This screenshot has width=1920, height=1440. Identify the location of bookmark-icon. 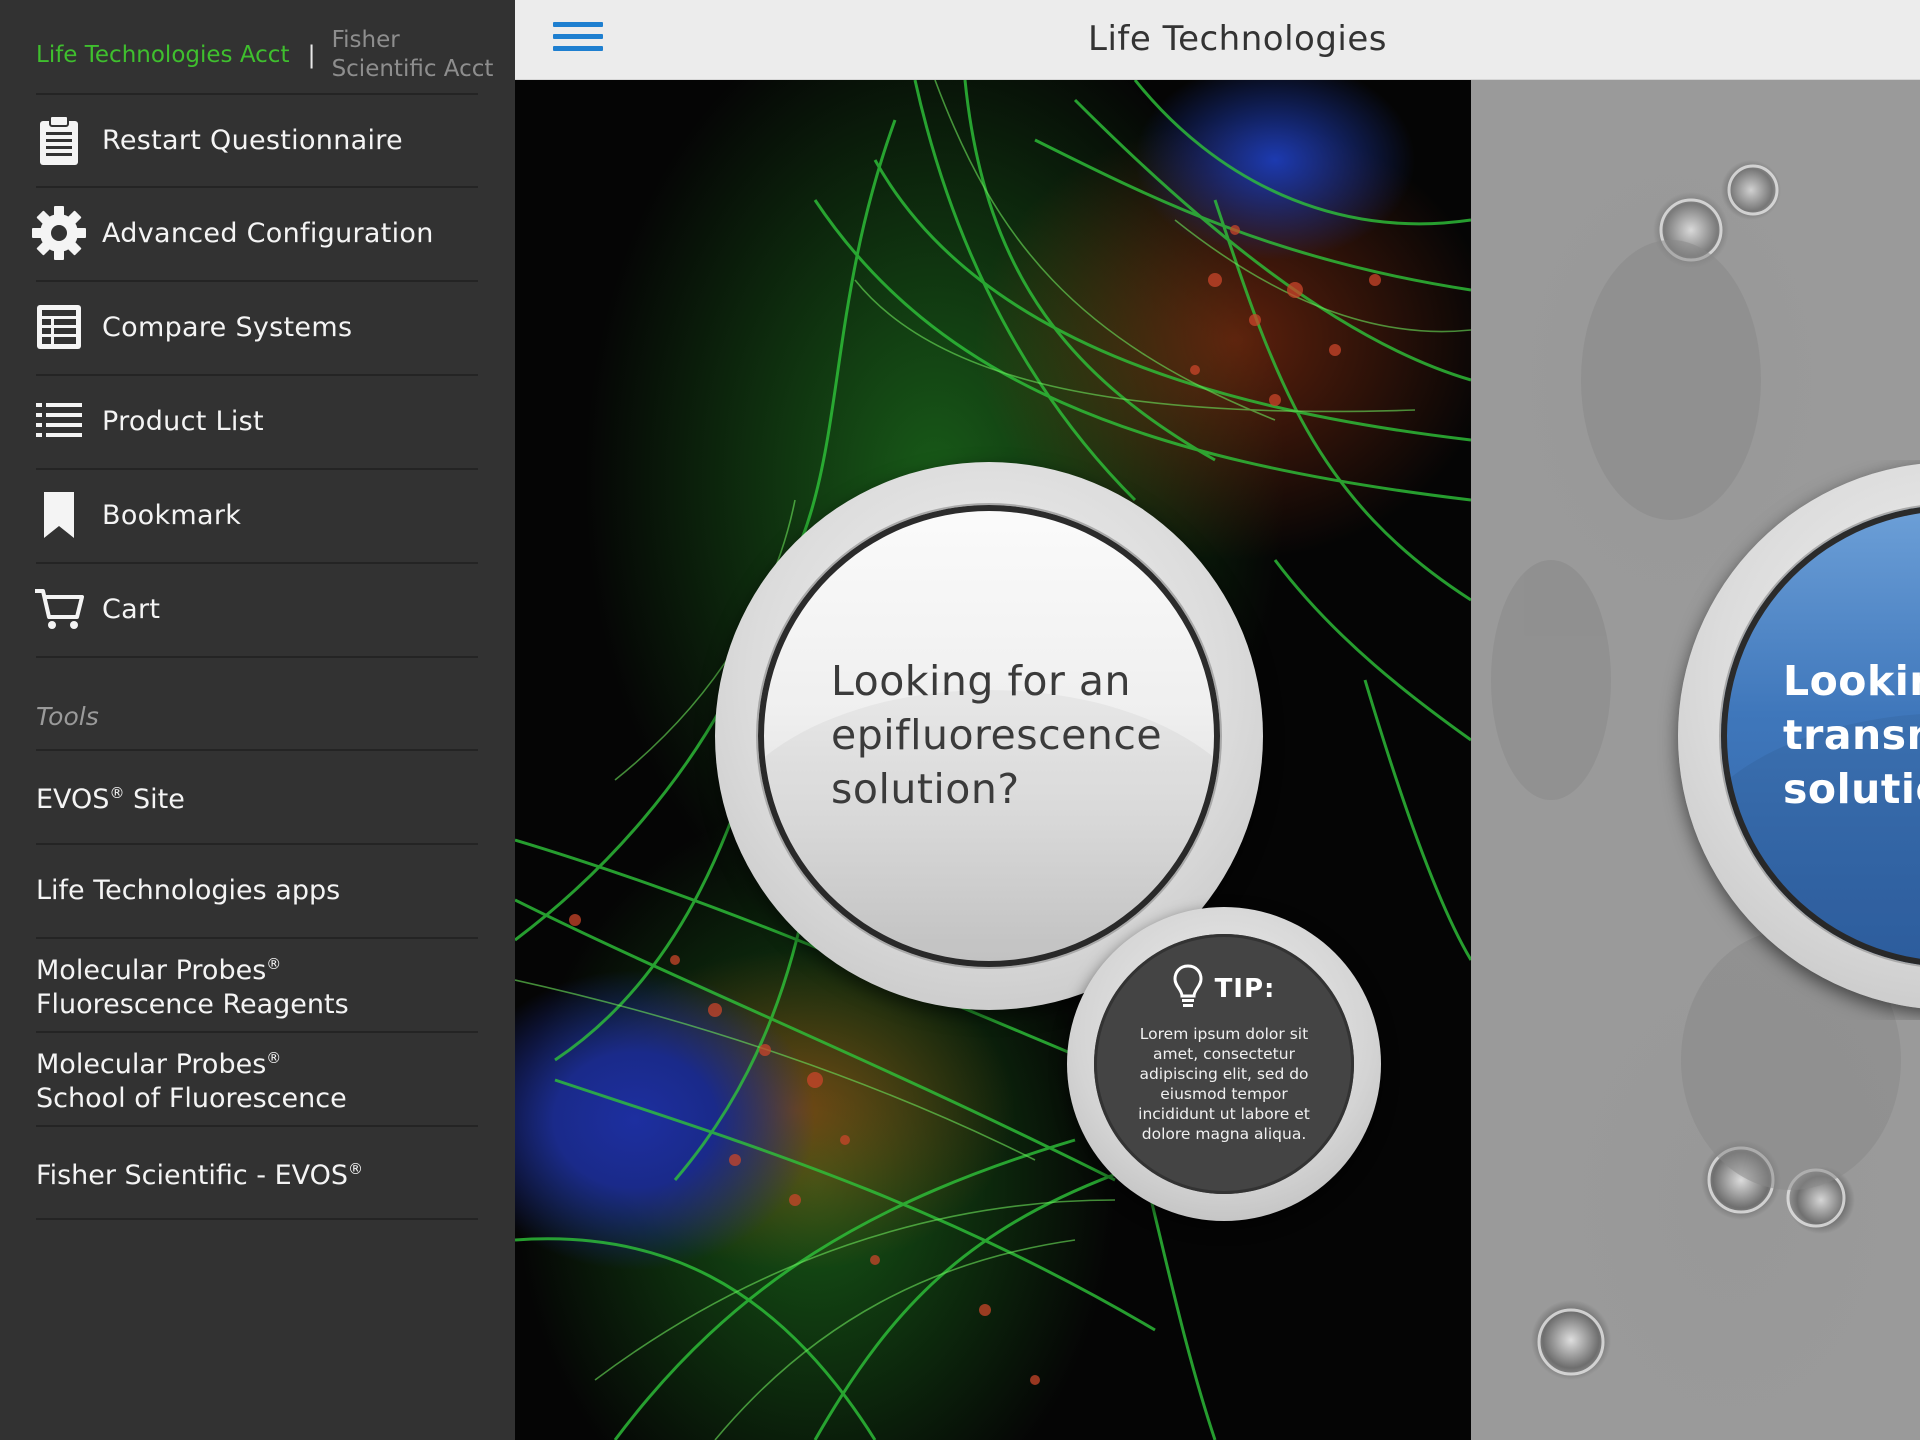
(59, 515).